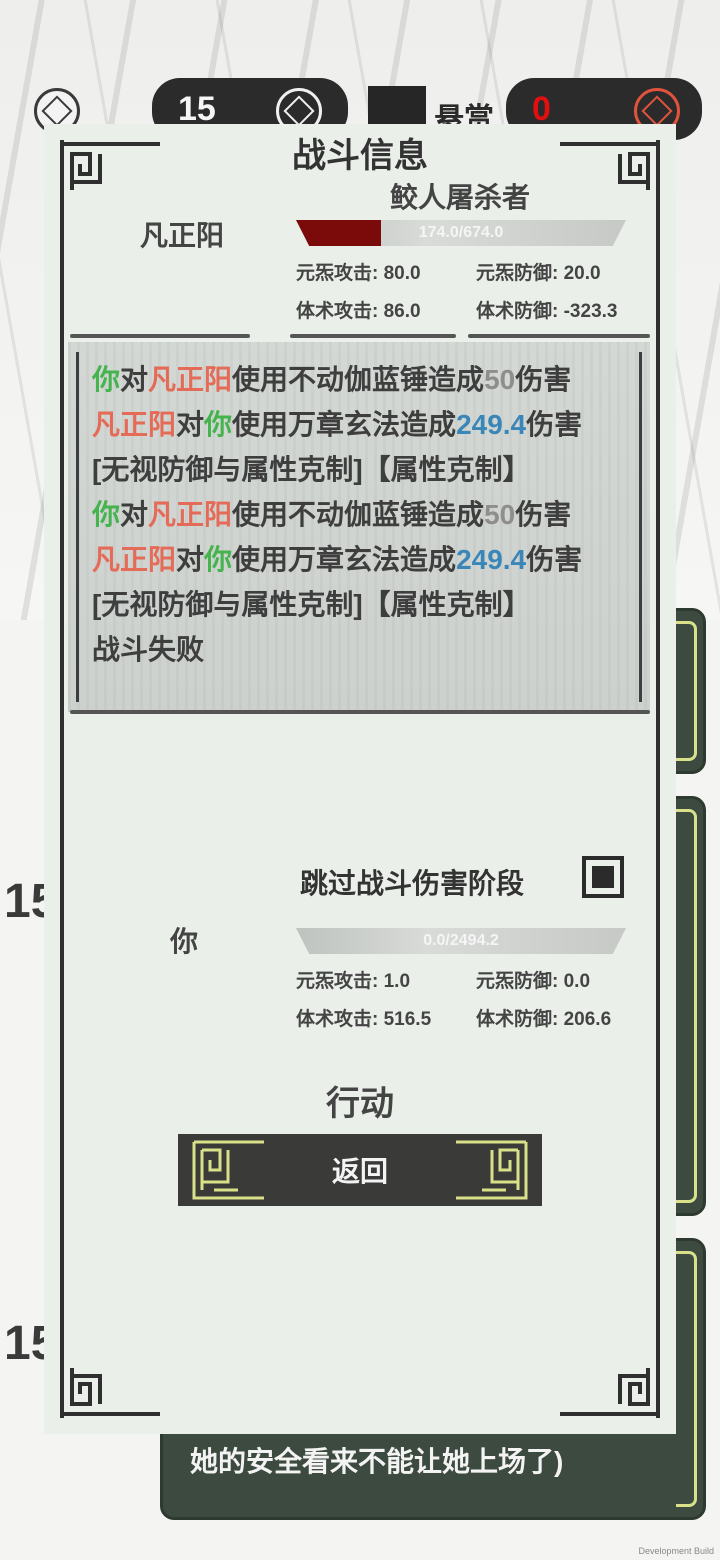 Image resolution: width=720 pixels, height=1560 pixels. What do you see at coordinates (491, 1170) in the screenshot?
I see `button-ornament-right` at bounding box center [491, 1170].